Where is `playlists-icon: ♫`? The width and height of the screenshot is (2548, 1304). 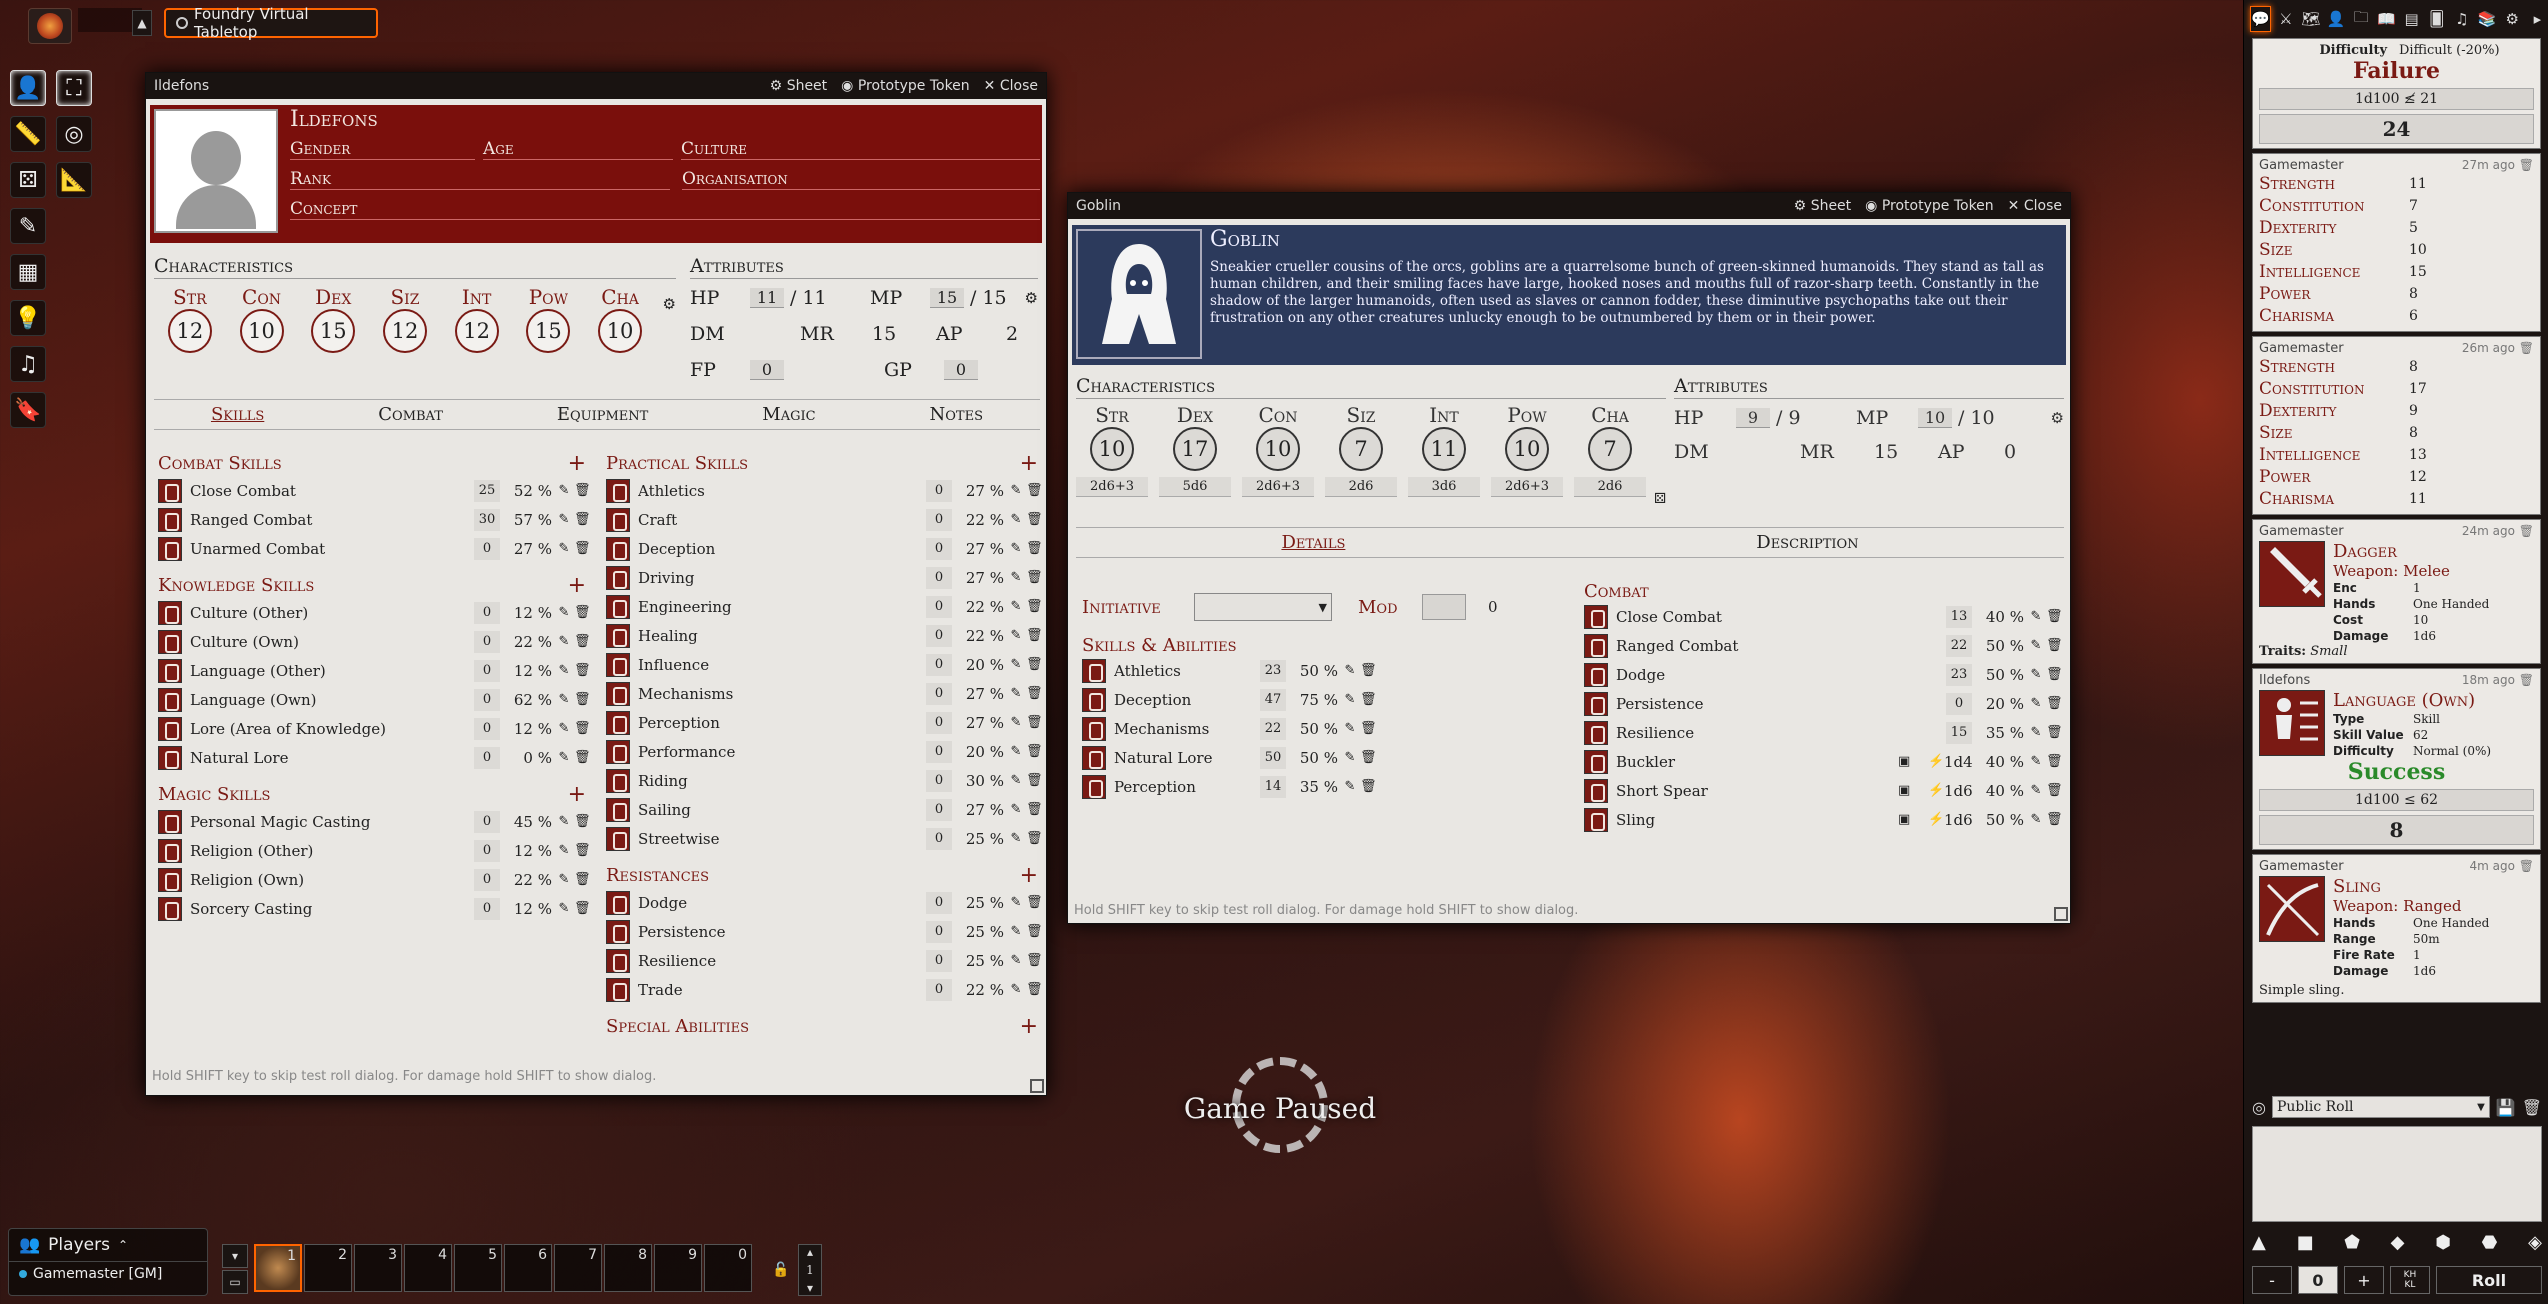
playlists-icon: ♫ is located at coordinates (2461, 19).